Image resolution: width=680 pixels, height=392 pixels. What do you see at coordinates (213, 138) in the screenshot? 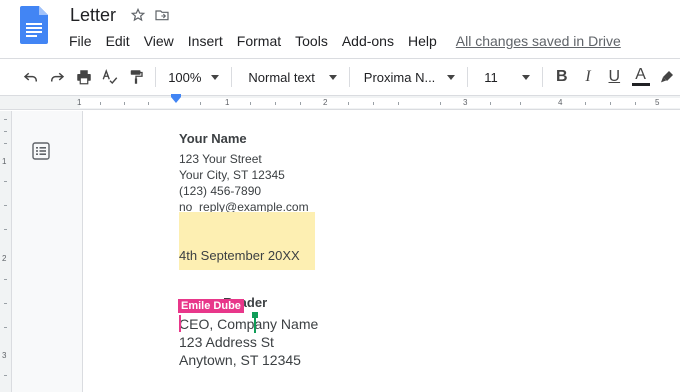
I see `sender-name: Your Name` at bounding box center [213, 138].